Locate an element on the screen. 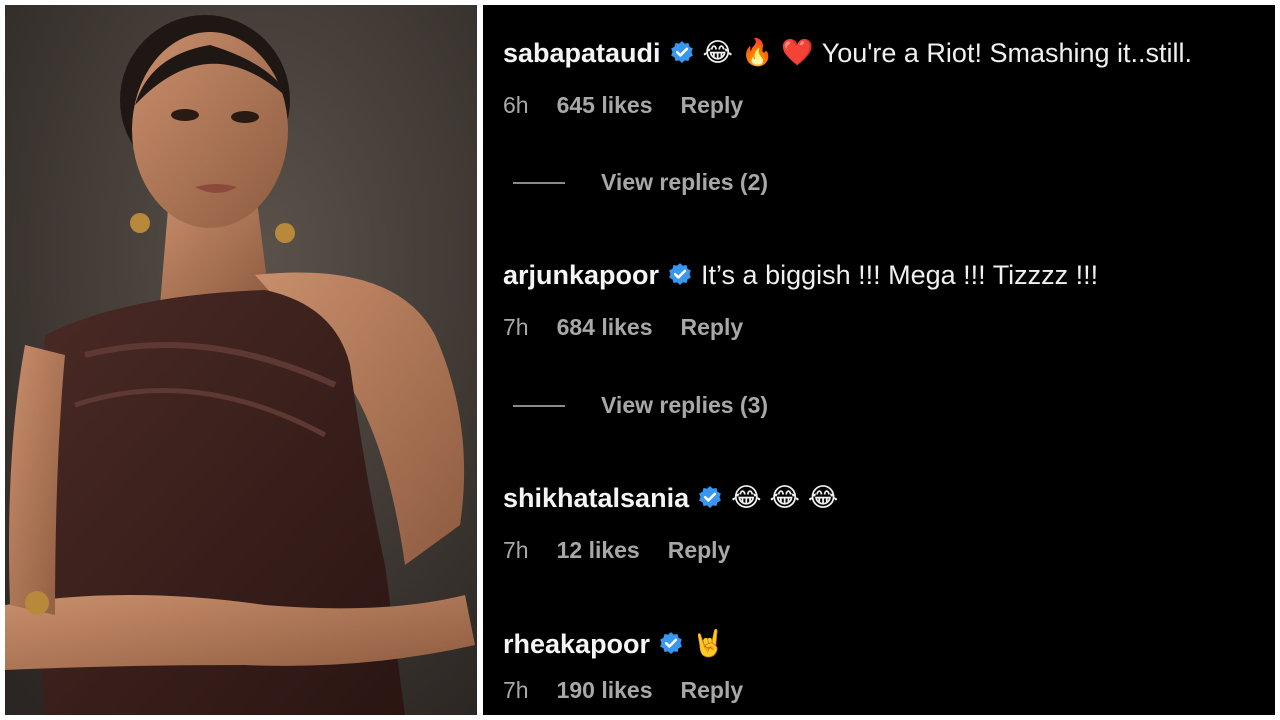  comment-meta: 7h 190 likes Reply is located at coordinates (884, 690).